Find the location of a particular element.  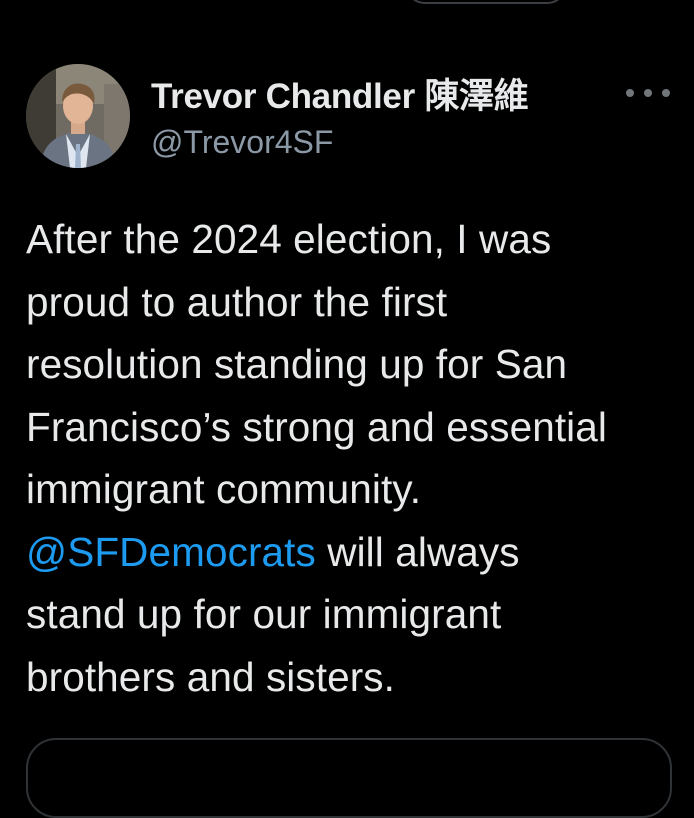

author-handle: @Trevor4SF is located at coordinates (242, 142).